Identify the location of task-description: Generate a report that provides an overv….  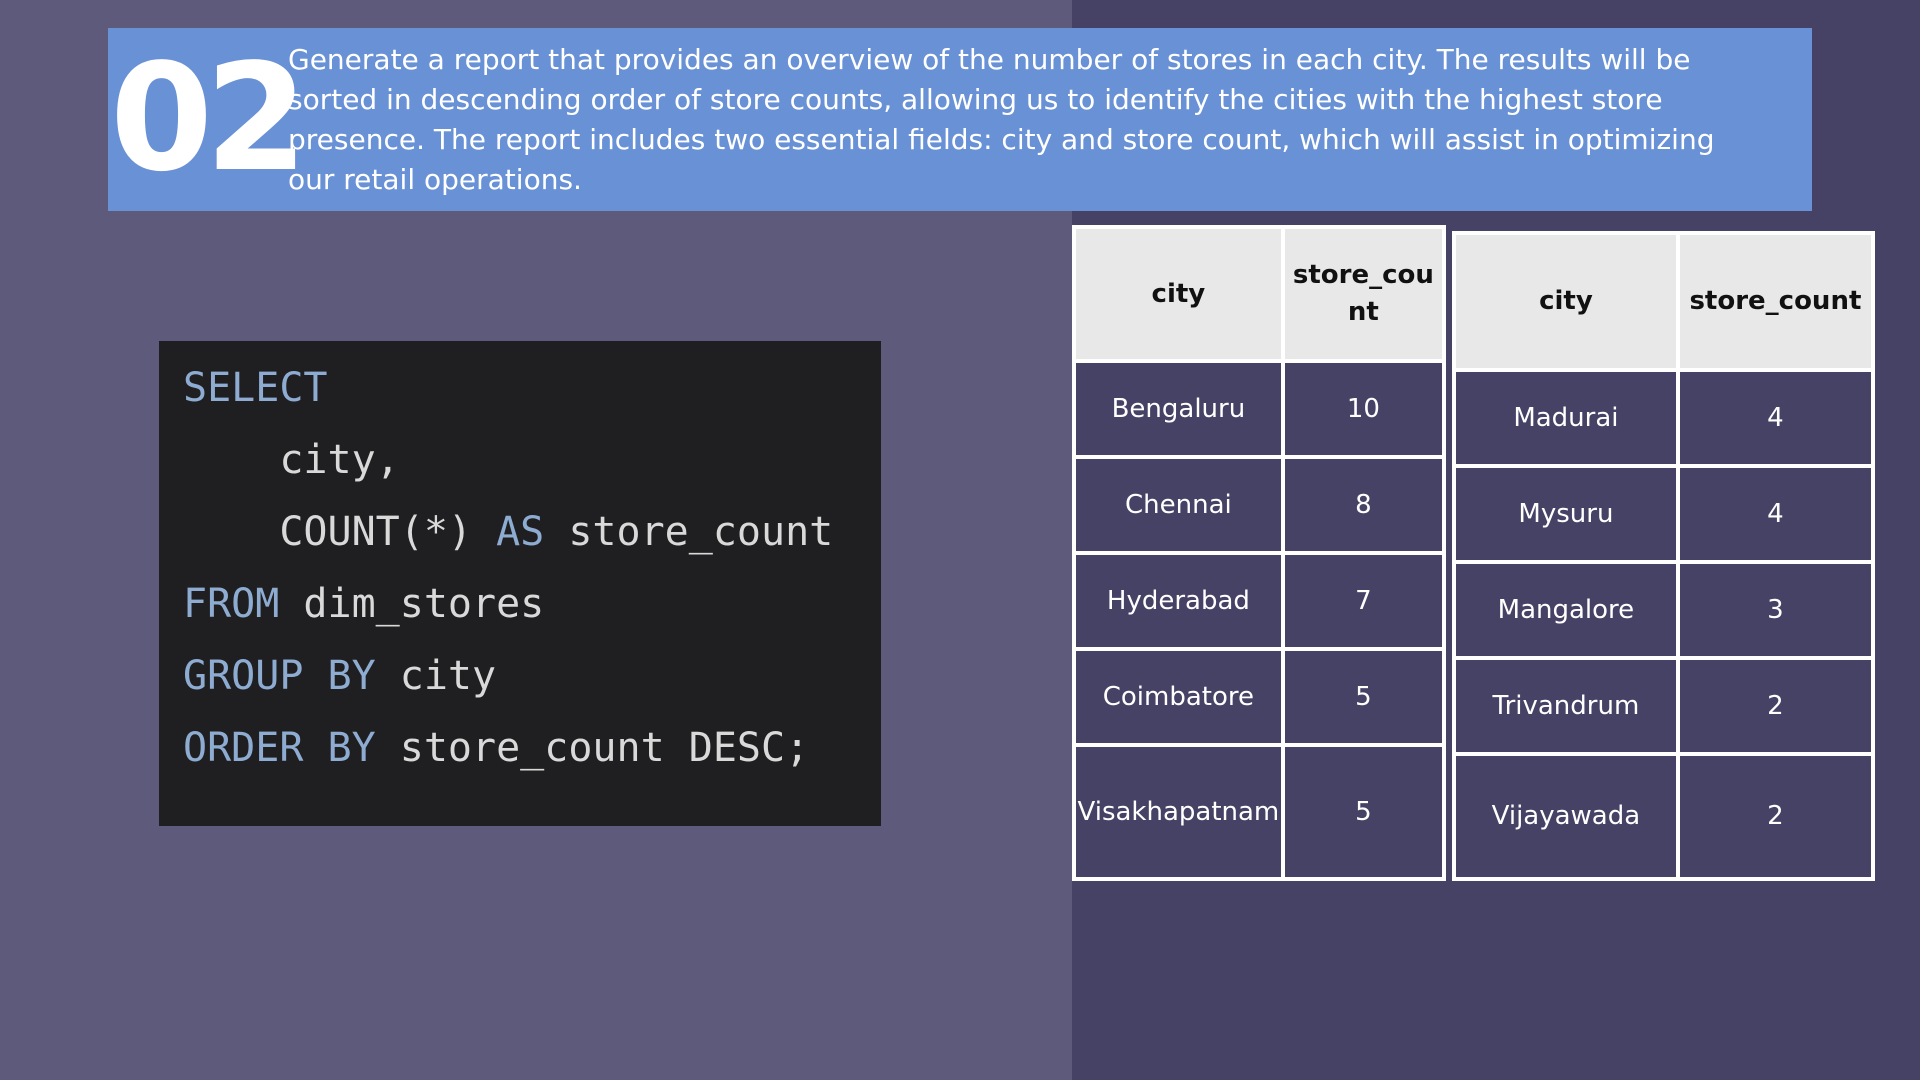
(1001, 119).